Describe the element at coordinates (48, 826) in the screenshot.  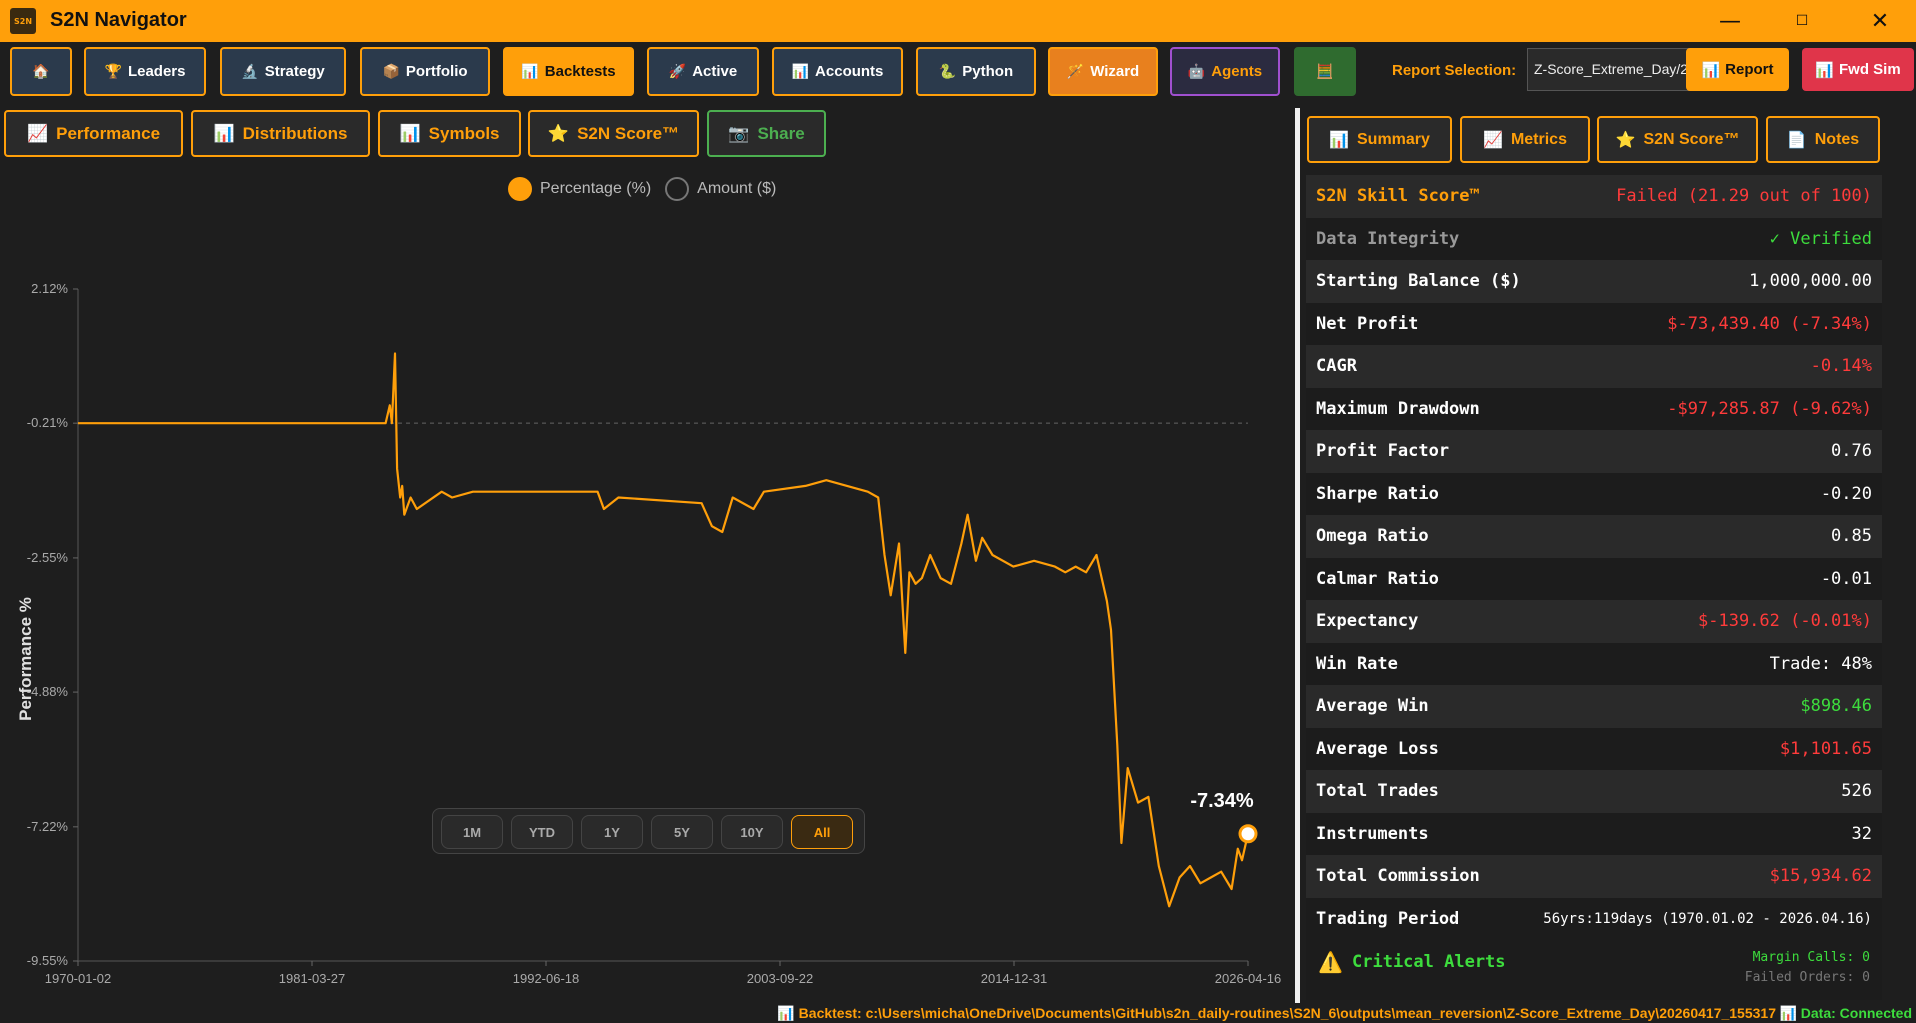
I see `y-tick-label: -7.22%` at that location.